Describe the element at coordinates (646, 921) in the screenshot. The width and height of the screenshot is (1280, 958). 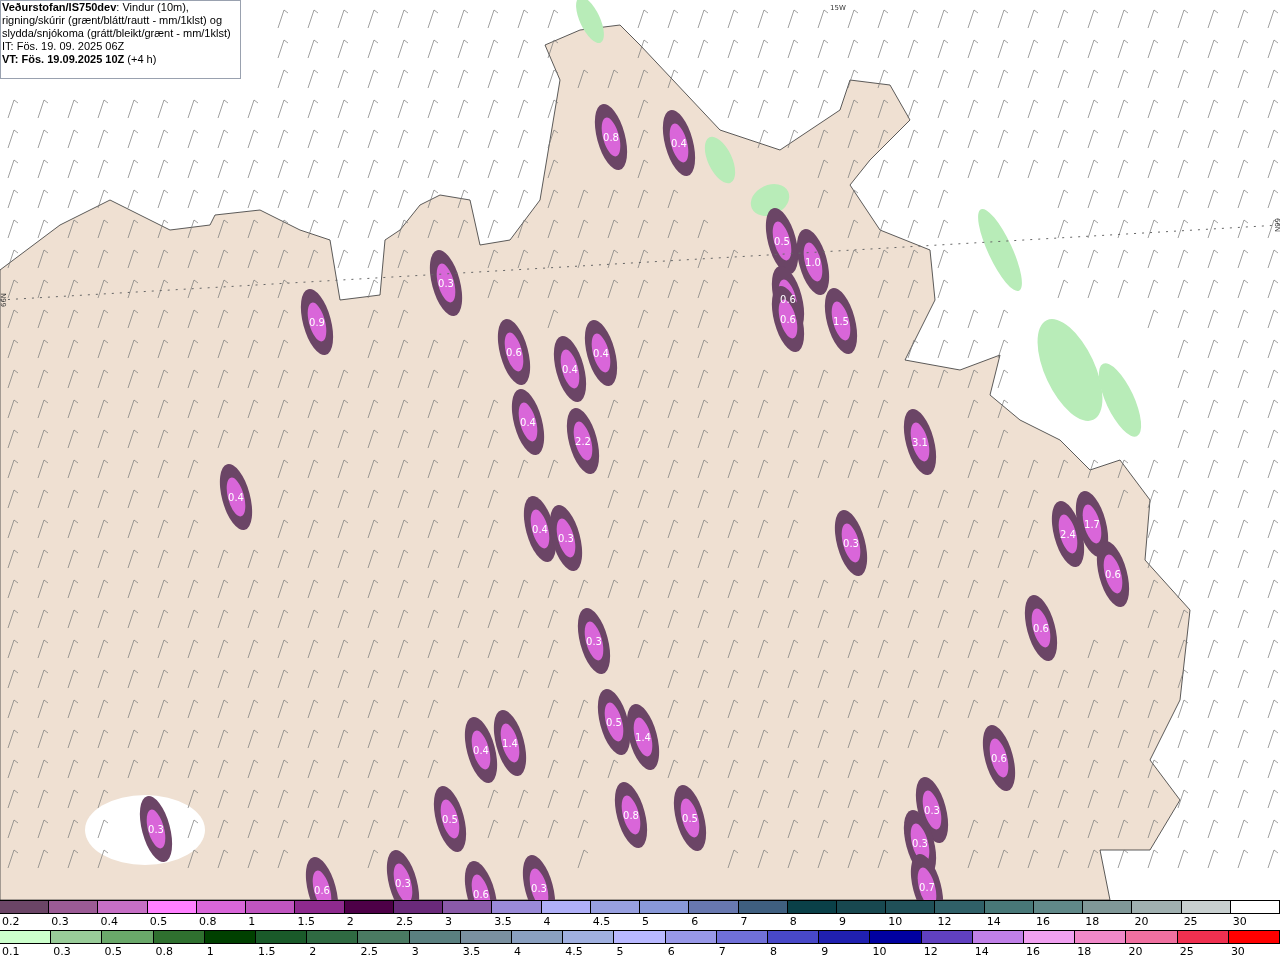
I see `legend-label: 5` at that location.